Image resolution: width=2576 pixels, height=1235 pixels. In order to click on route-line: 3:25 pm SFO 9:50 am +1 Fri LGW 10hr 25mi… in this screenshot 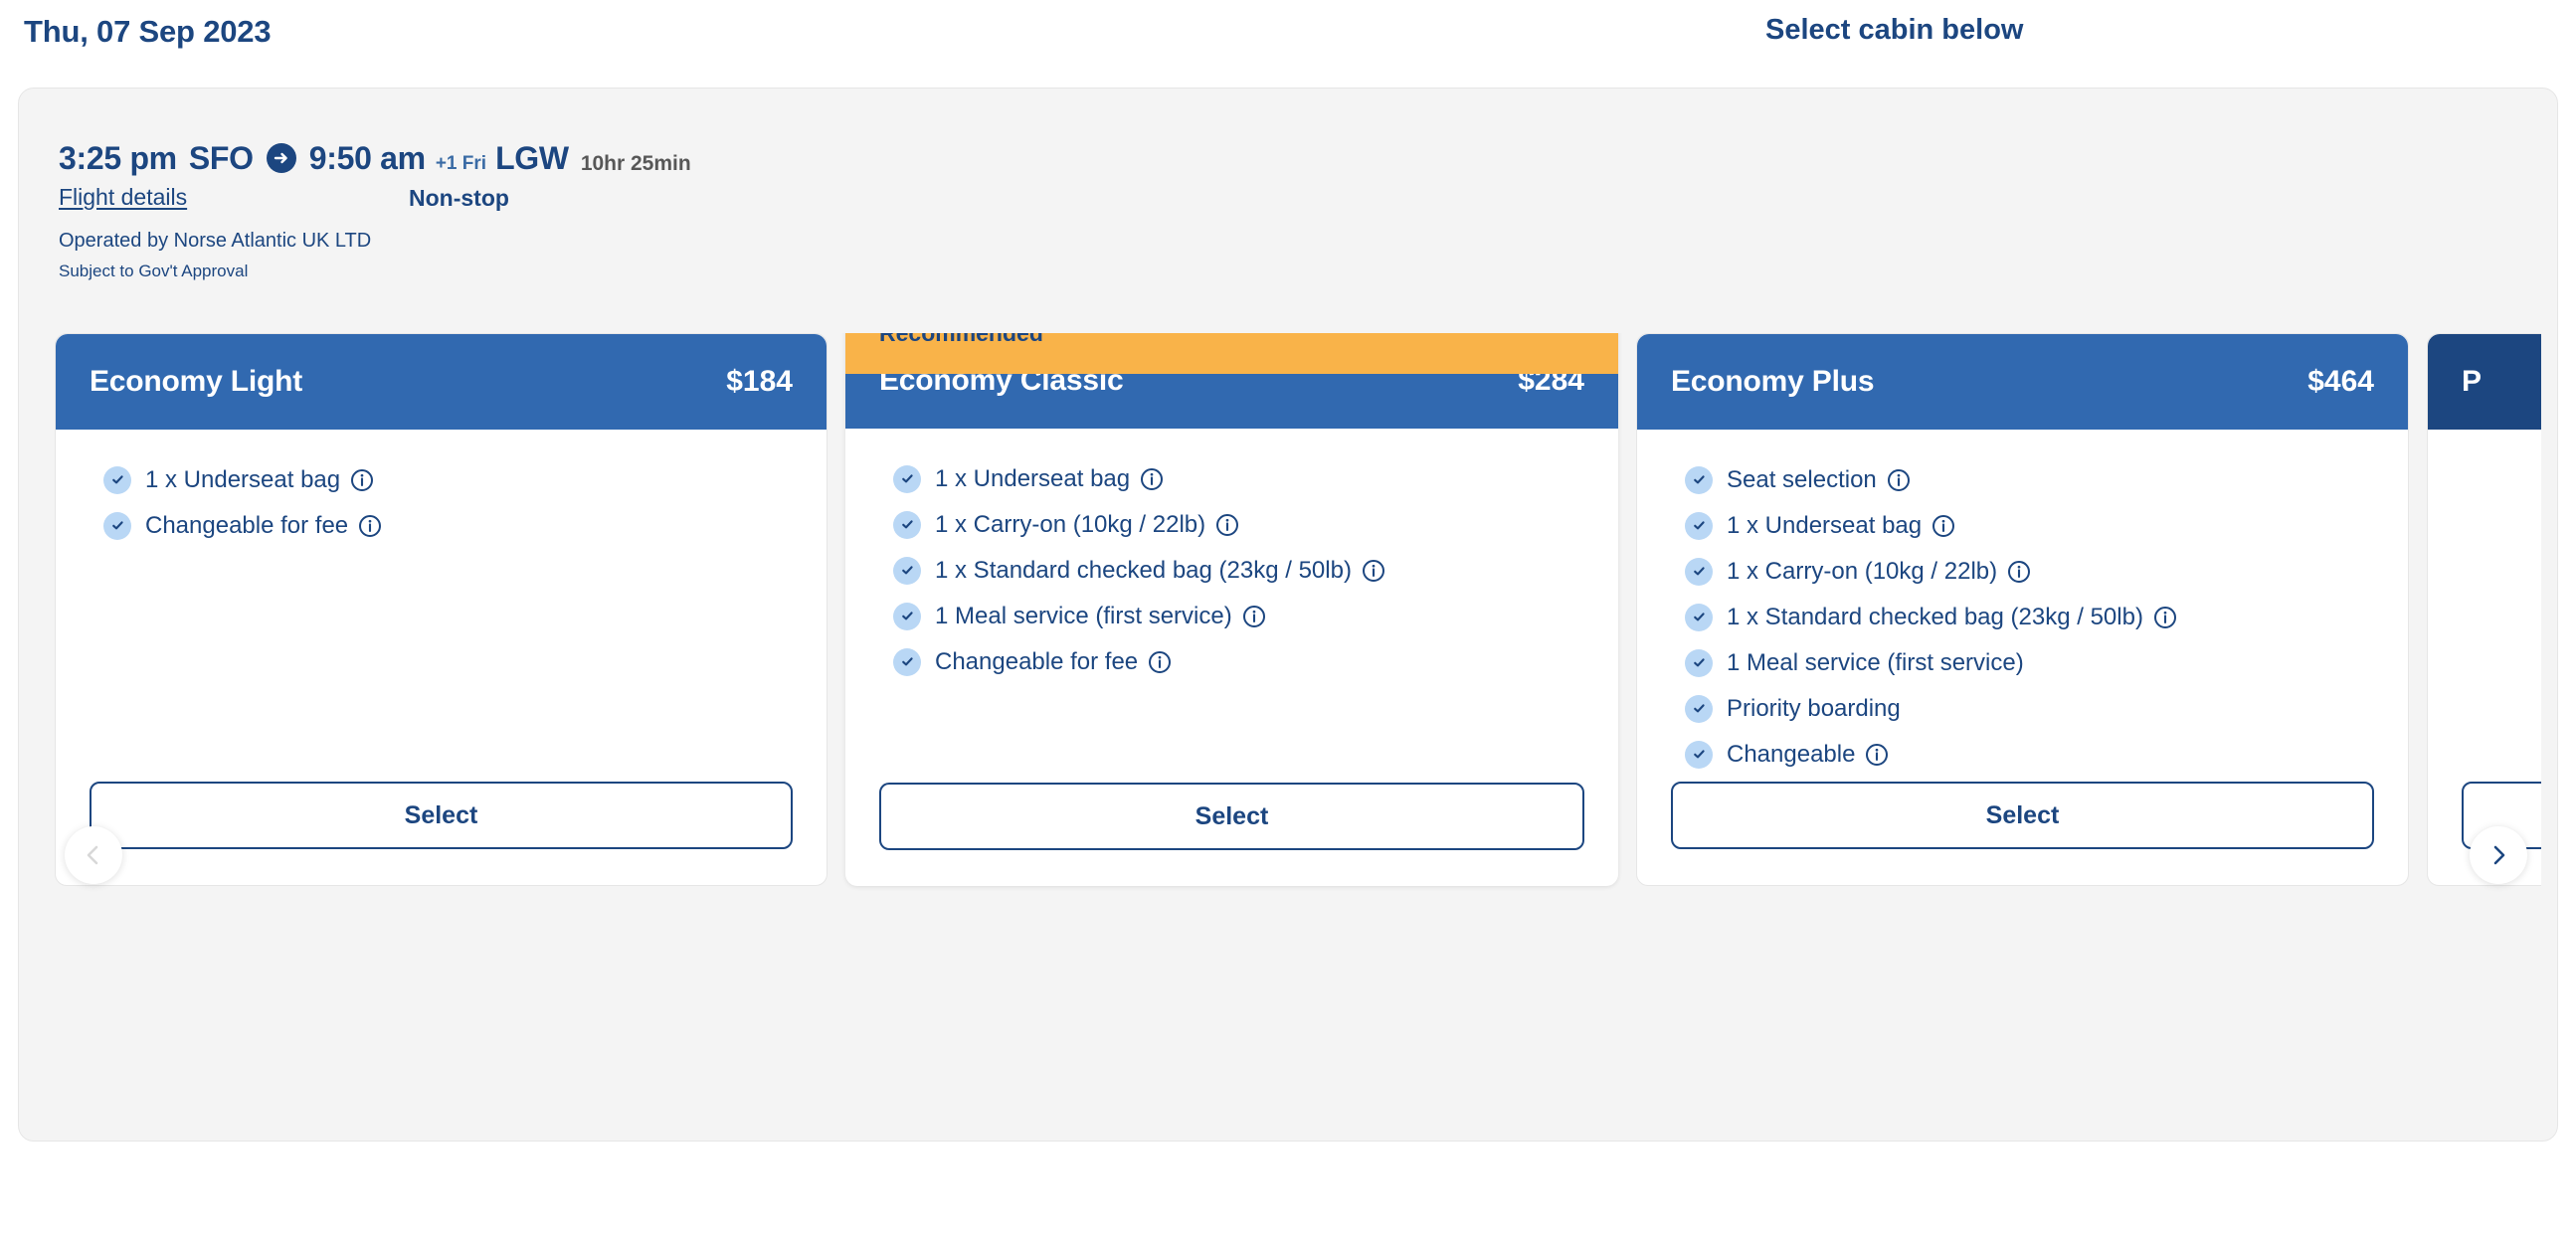, I will do `click(375, 158)`.